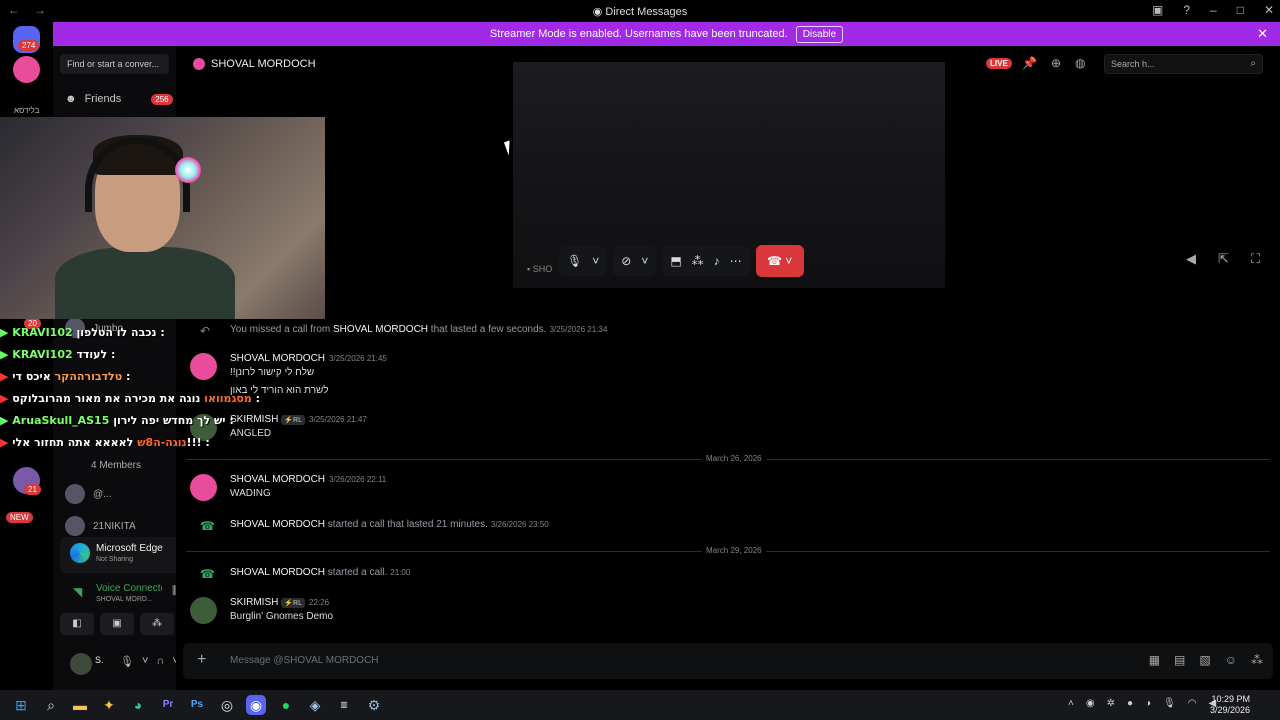 The image size is (1280, 720). I want to click on activities-icon: ⁂, so click(698, 261).